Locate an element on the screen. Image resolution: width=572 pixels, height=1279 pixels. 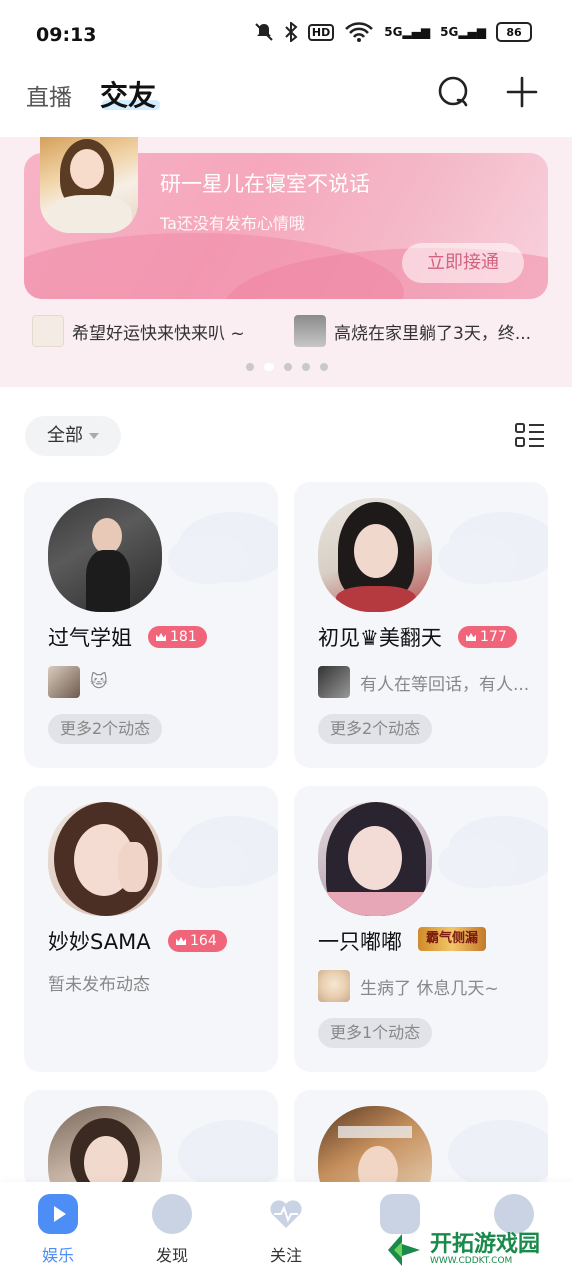
mute-bell-icon is located at coordinates (264, 32).